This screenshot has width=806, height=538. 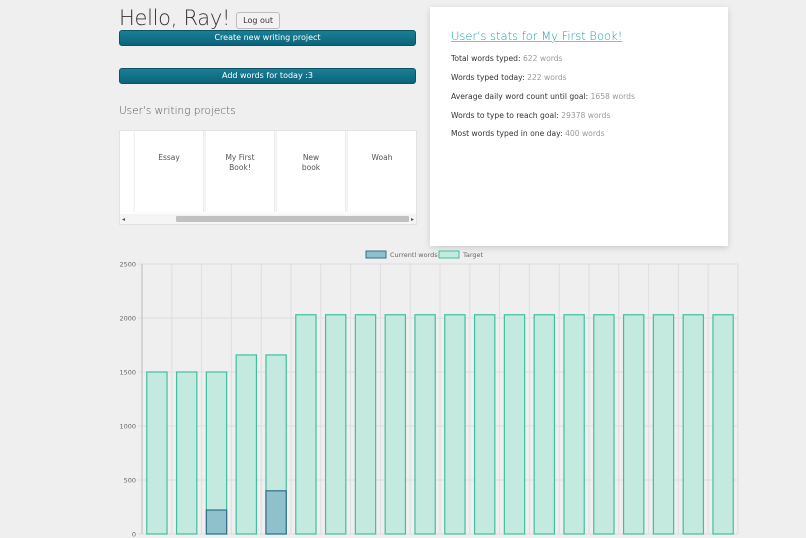 I want to click on stat-most-words: Most words typed in one day: 400 words, so click(x=528, y=133).